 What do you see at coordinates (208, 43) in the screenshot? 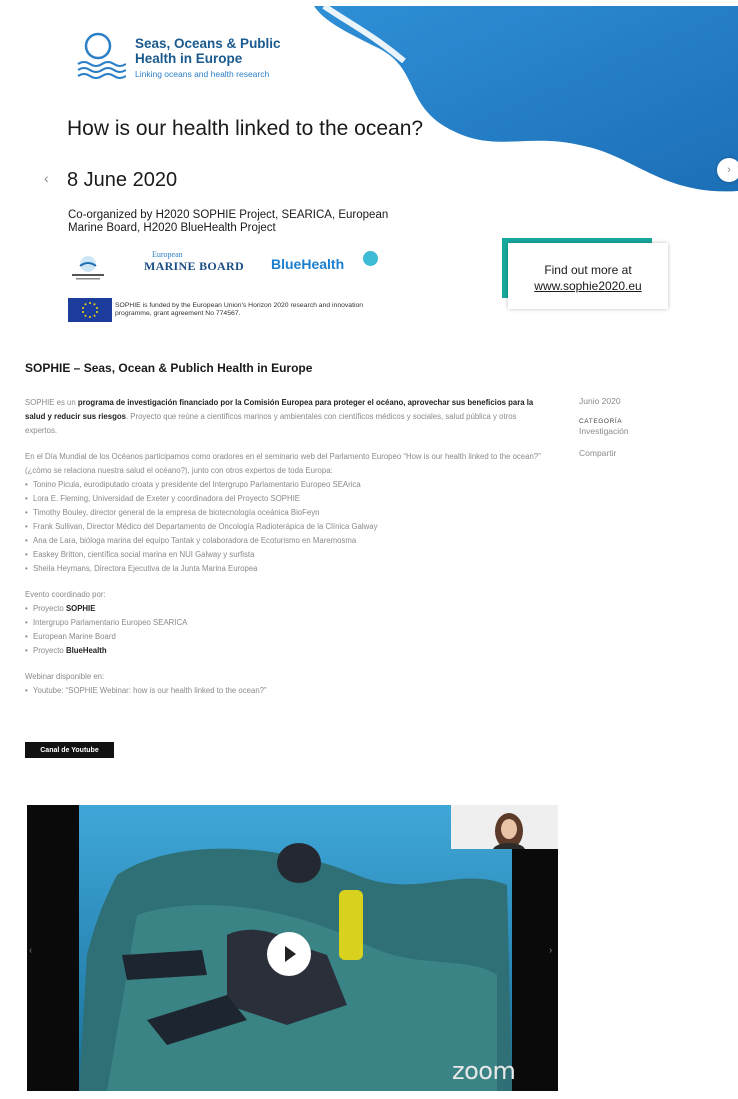
I see `logo-title-line1: Seas, Oceans & Public` at bounding box center [208, 43].